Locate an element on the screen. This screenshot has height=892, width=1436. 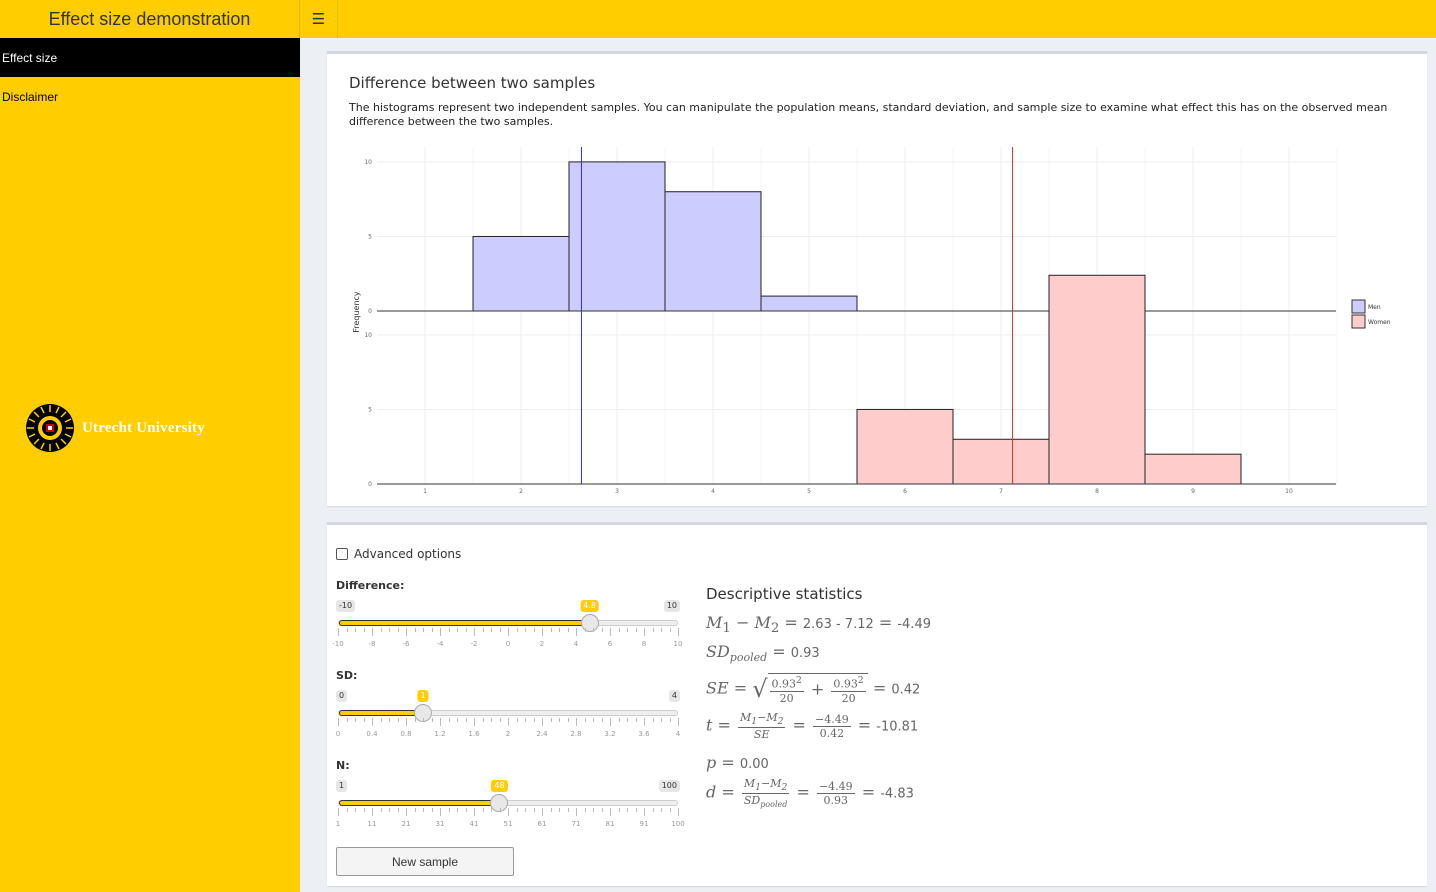
se-formula: SE = √ 0.932 20 + 0.932 20 = 0.42 is located at coordinates (813, 689).